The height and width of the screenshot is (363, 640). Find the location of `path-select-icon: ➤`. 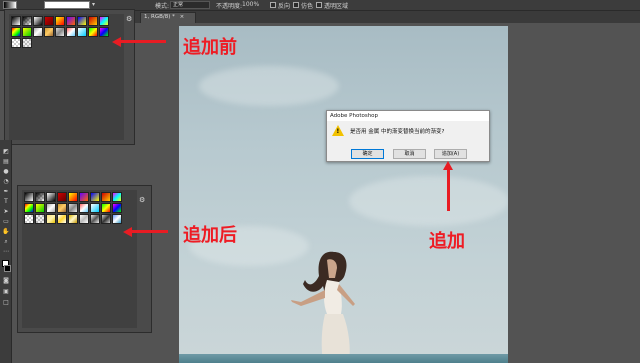

path-select-icon: ➤ is located at coordinates (6, 211).